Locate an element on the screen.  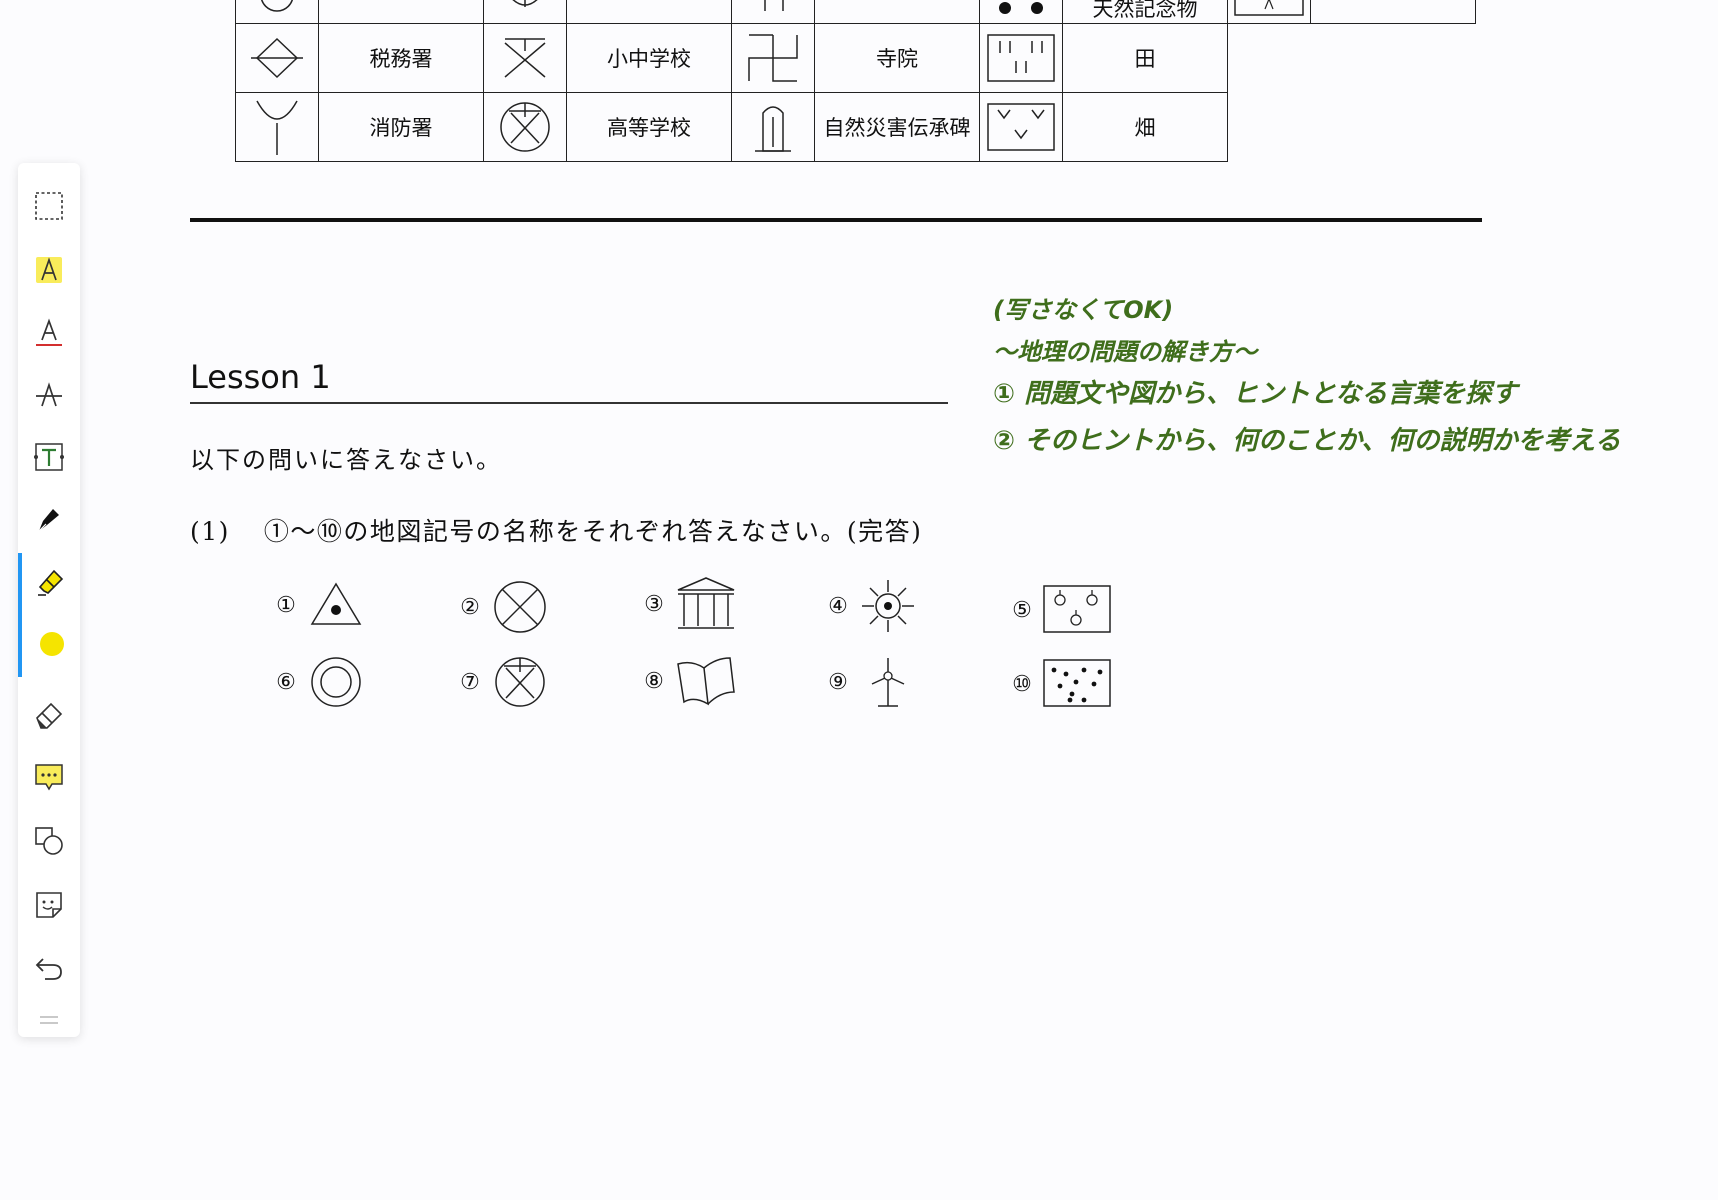
quiz-symbol-3: ③ is located at coordinates (686, 604).